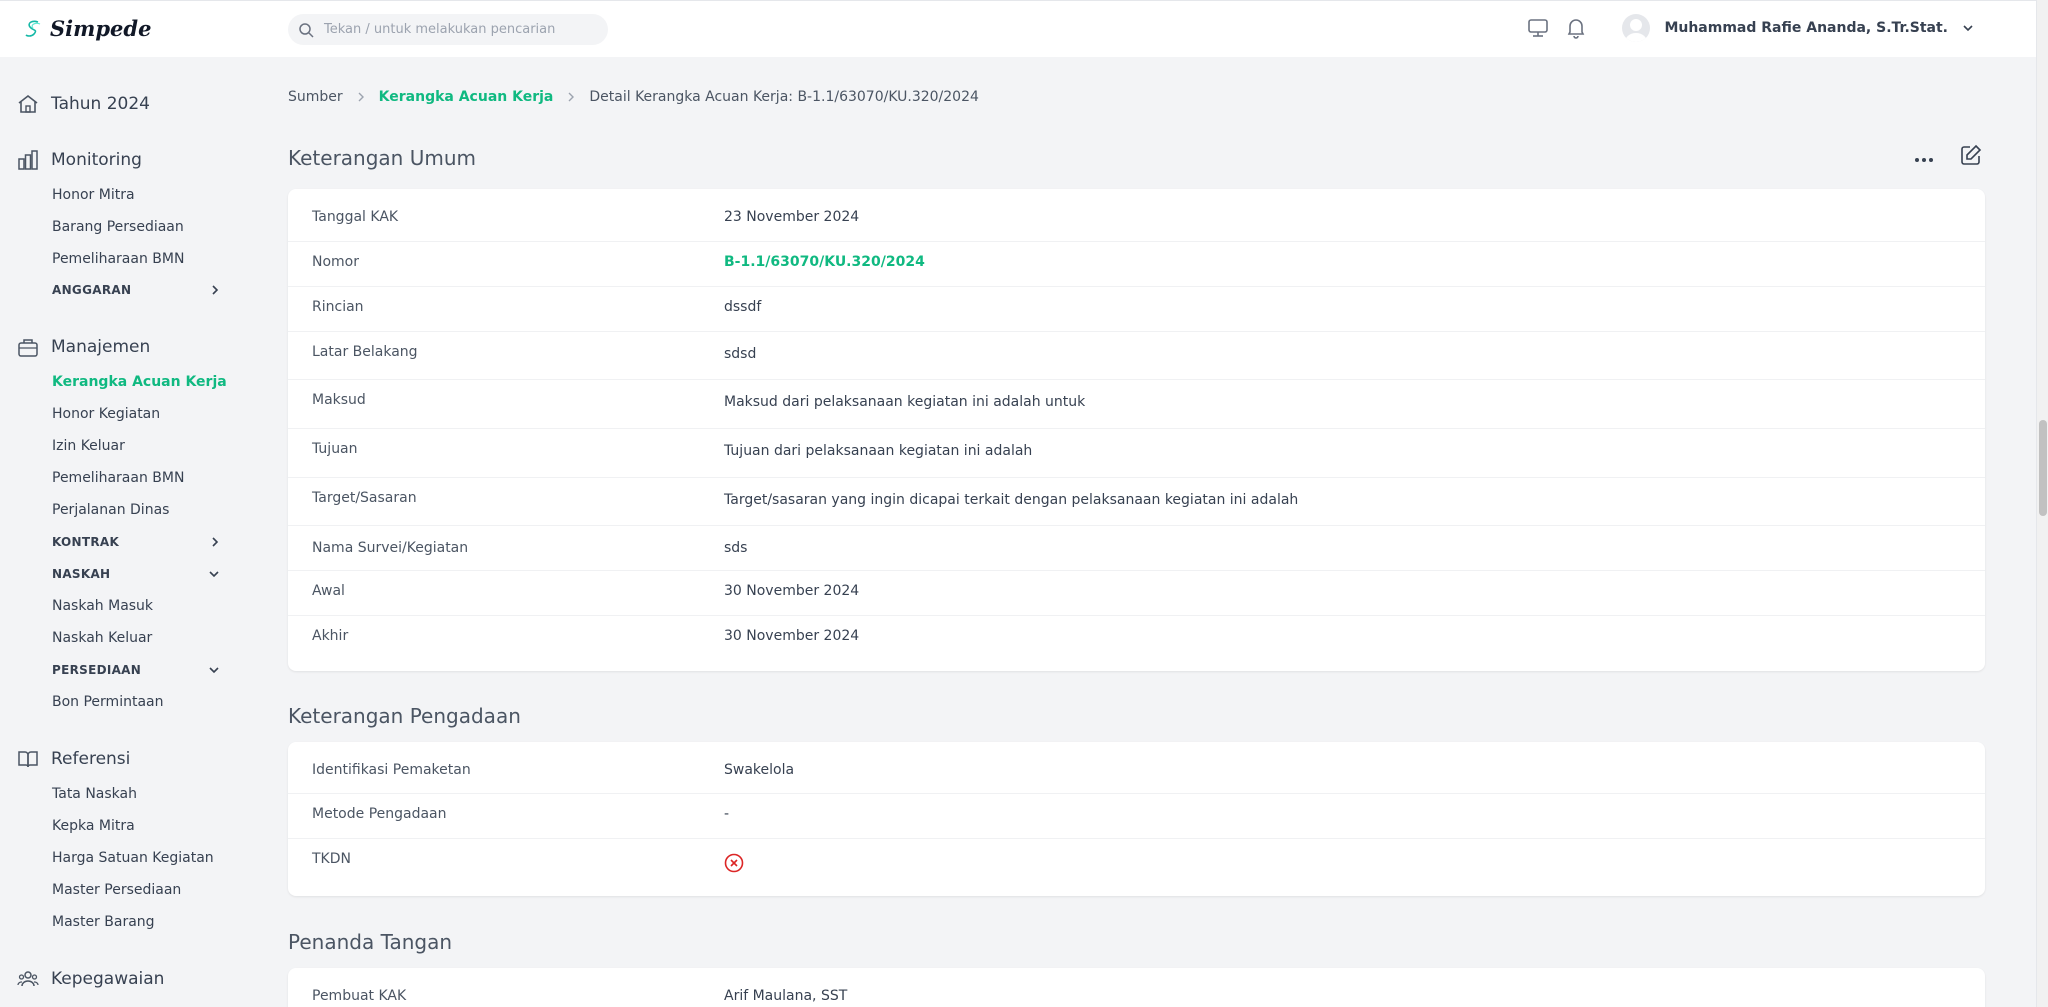 The image size is (2048, 1007). What do you see at coordinates (1136, 593) in the screenshot?
I see `detail-row: Awal 30 November 2024` at bounding box center [1136, 593].